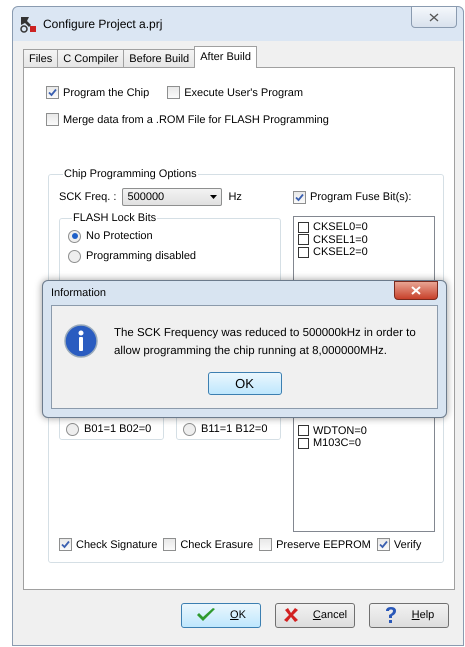 This screenshot has width=465, height=647. I want to click on fuse-bit-label: CKSEL2=0, so click(340, 252).